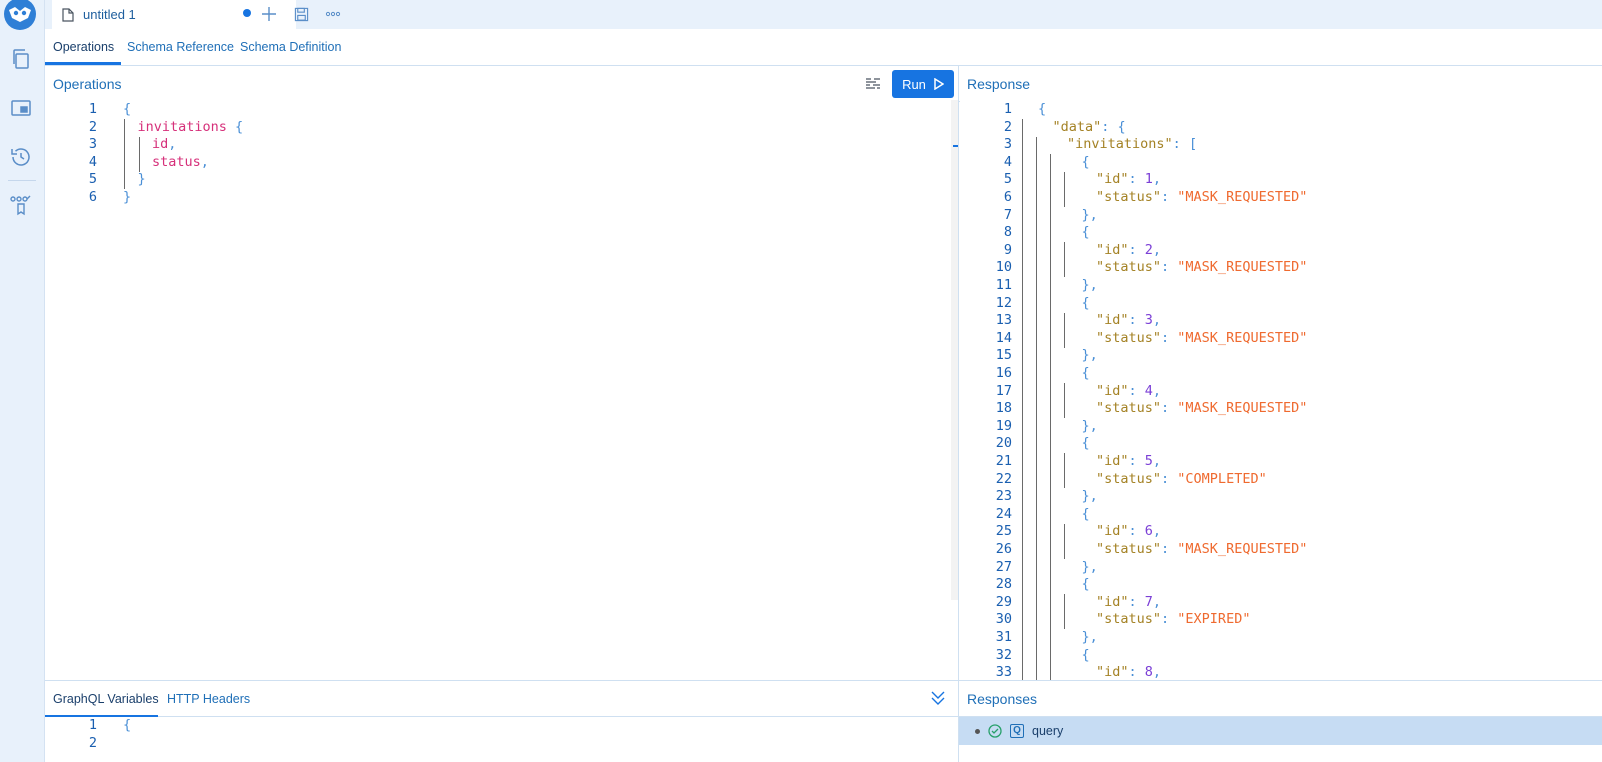  Describe the element at coordinates (1133, 198) in the screenshot. I see `code-line: 6 "status": "MASK_REQUESTED"` at that location.